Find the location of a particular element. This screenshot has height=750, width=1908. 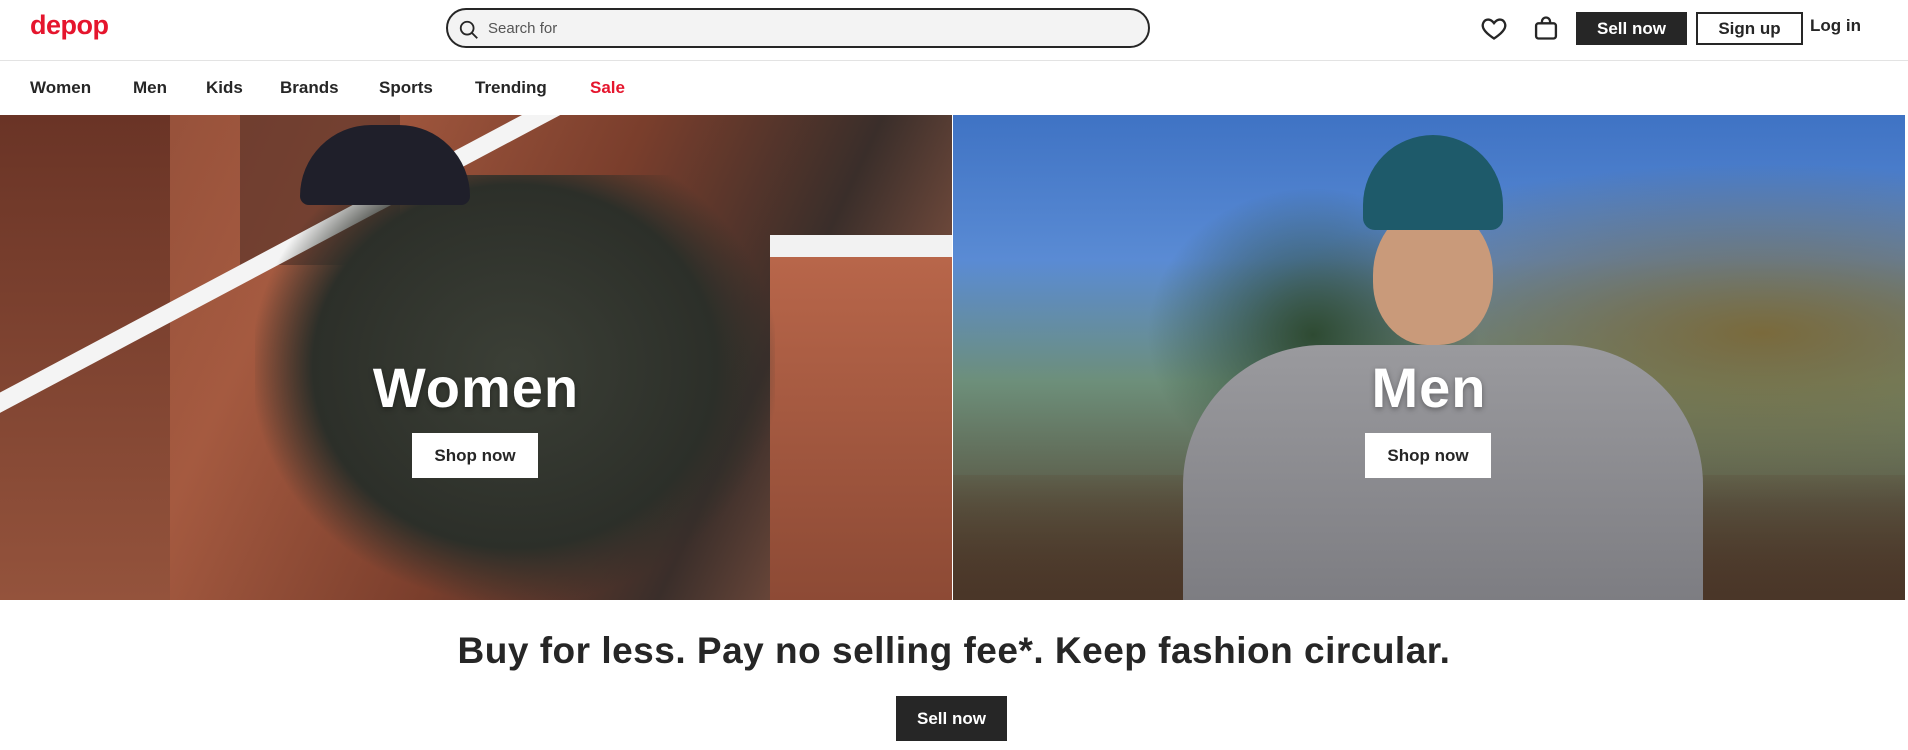

heart-icon is located at coordinates (1494, 28).